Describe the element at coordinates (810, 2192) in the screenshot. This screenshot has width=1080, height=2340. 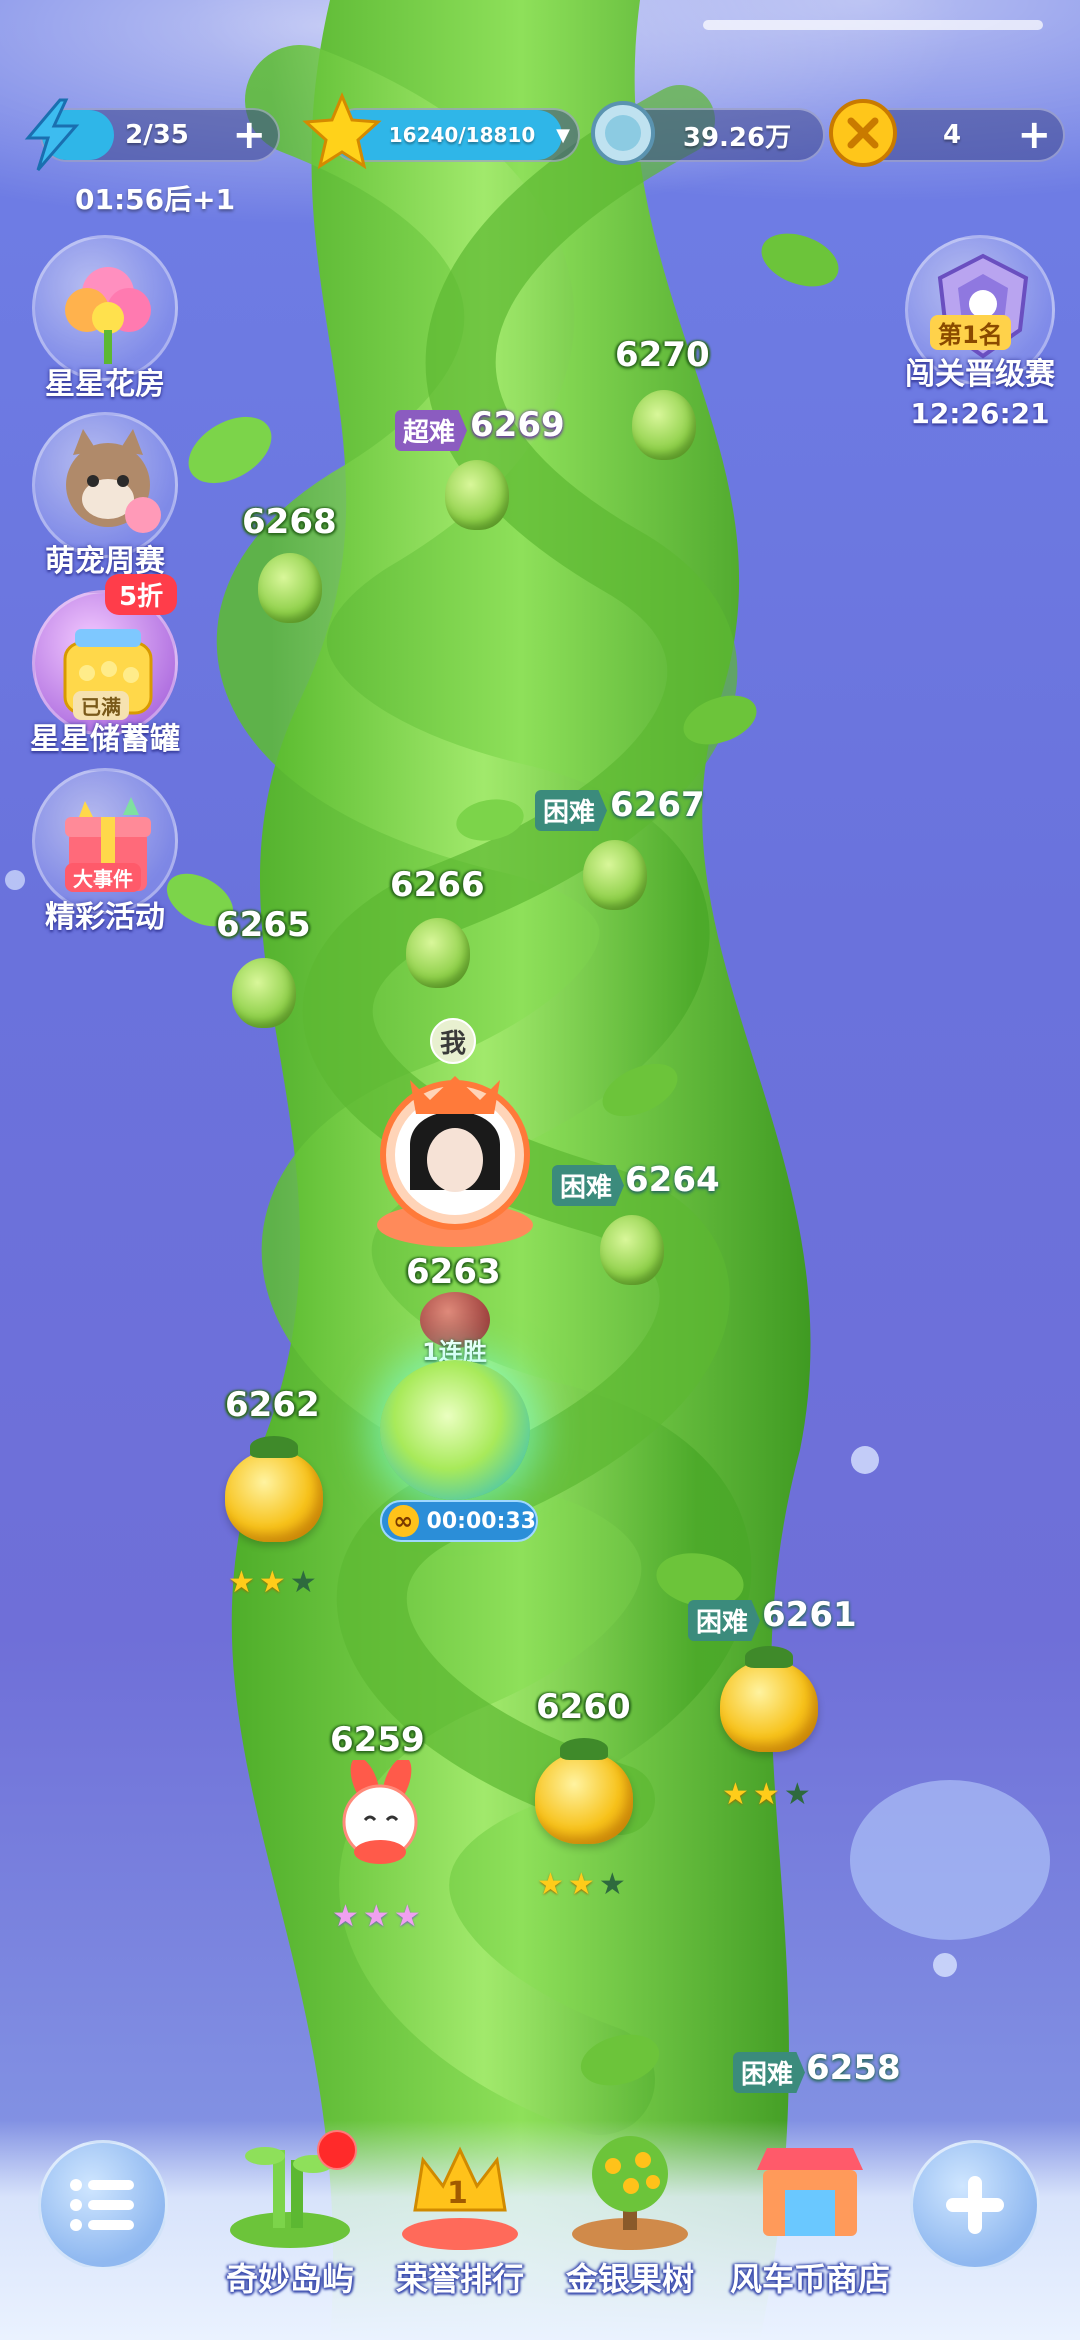
I see `shop-icon` at that location.